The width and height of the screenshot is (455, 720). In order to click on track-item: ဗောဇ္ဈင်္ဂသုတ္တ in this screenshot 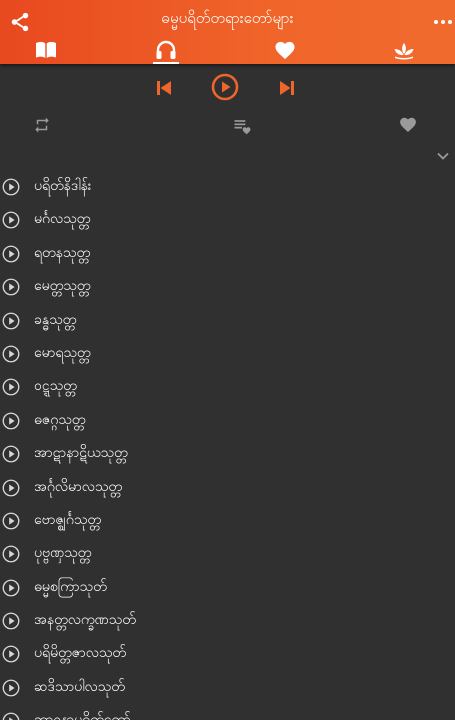, I will do `click(227, 520)`.